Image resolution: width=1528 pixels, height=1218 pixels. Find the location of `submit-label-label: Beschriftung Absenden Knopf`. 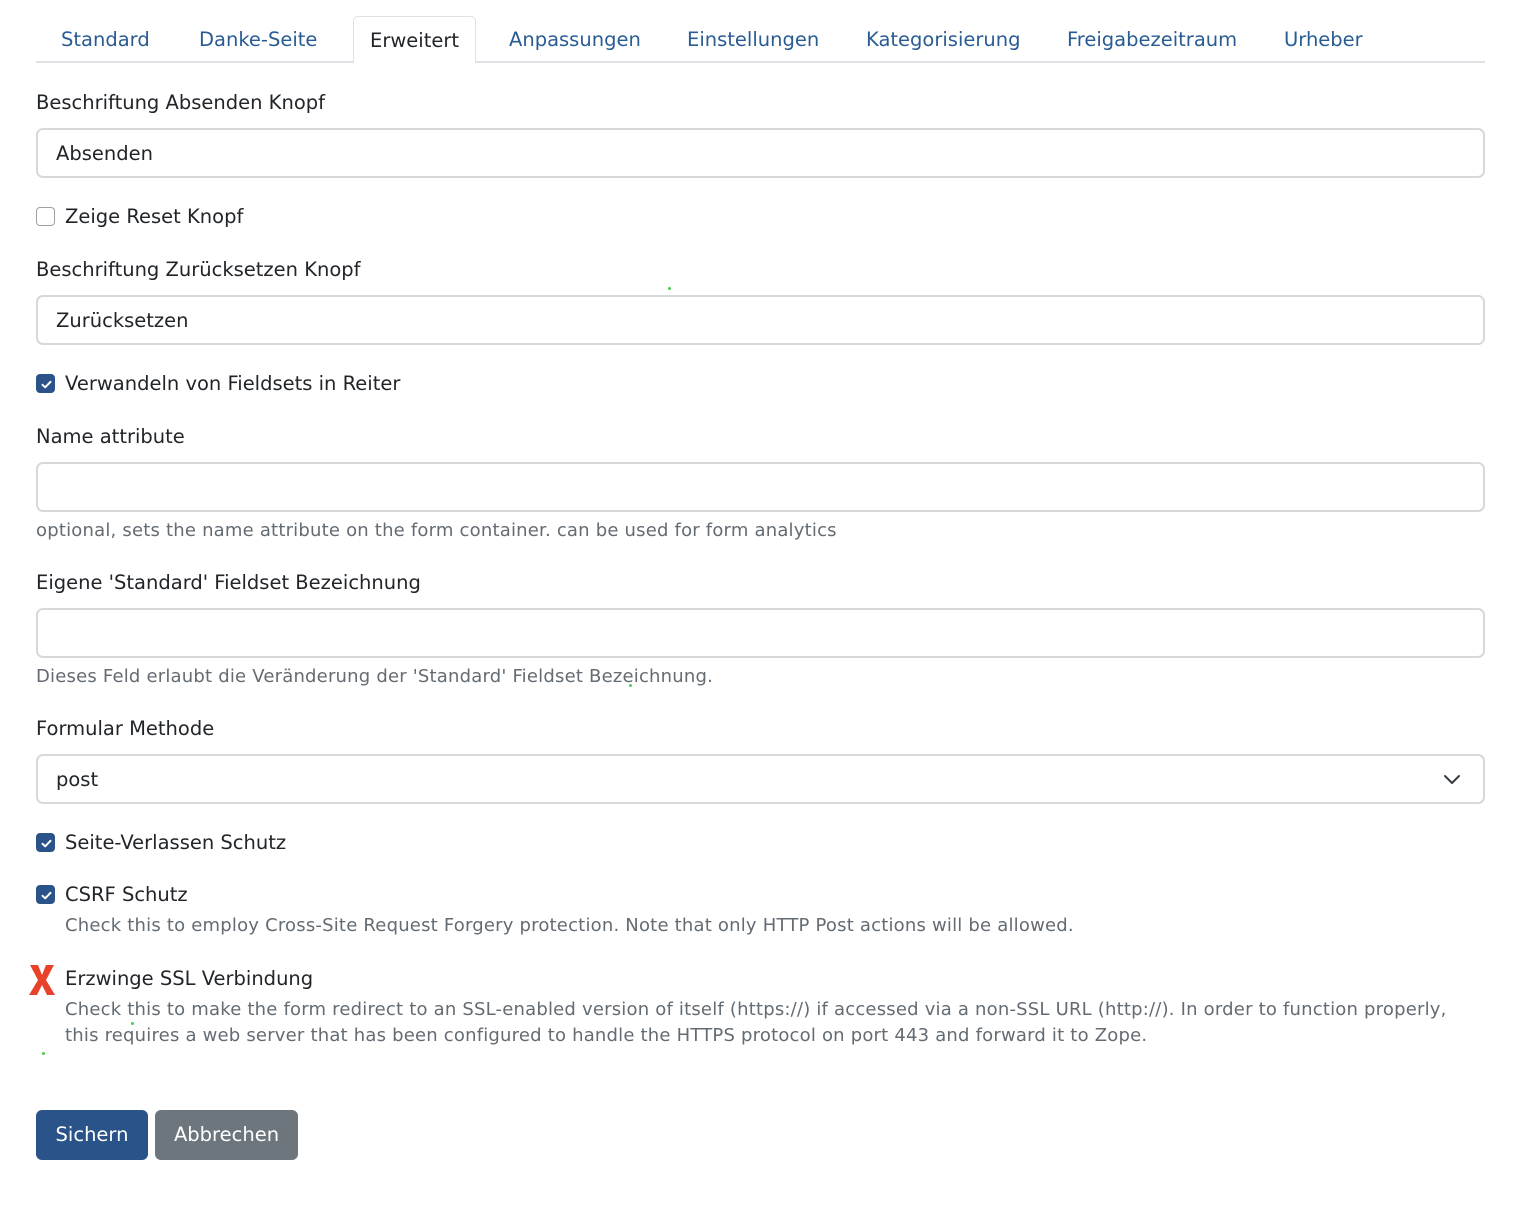

submit-label-label: Beschriftung Absenden Knopf is located at coordinates (180, 102).